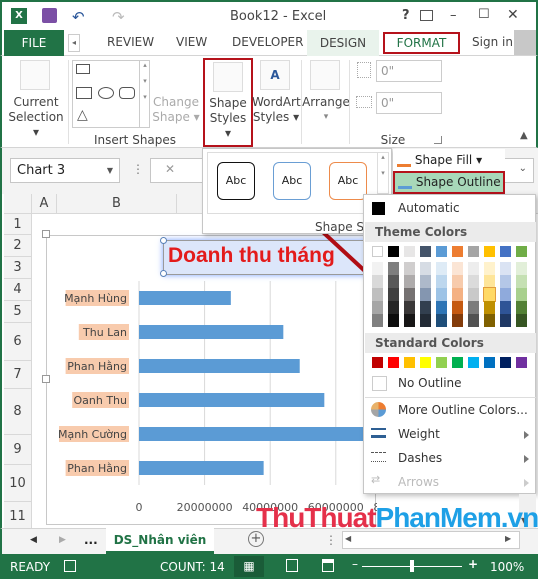  What do you see at coordinates (508, 538) in the screenshot?
I see `hscroll-right-icon: ▶` at bounding box center [508, 538].